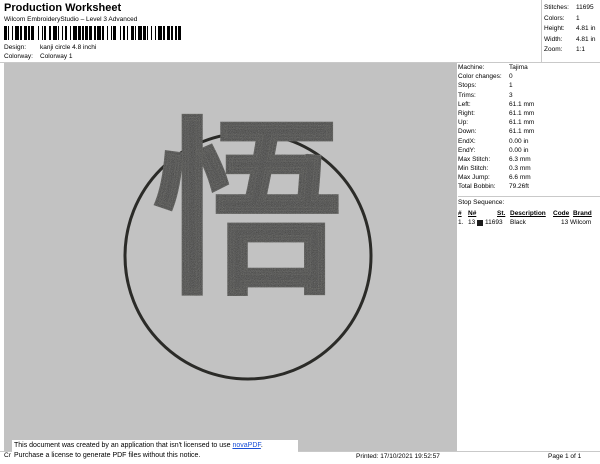 This screenshot has width=600, height=464. Describe the element at coordinates (529, 222) in the screenshot. I see `table-row: 1. 13 11693 Black 13 Wilcom` at that location.